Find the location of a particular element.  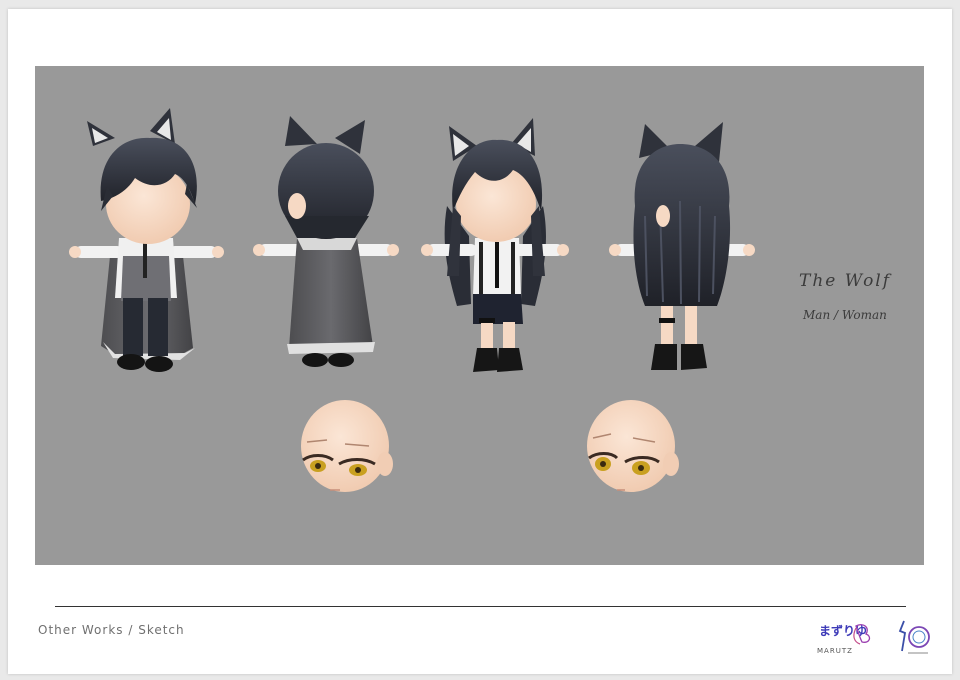

wolf-woman-front is located at coordinates (495, 245).